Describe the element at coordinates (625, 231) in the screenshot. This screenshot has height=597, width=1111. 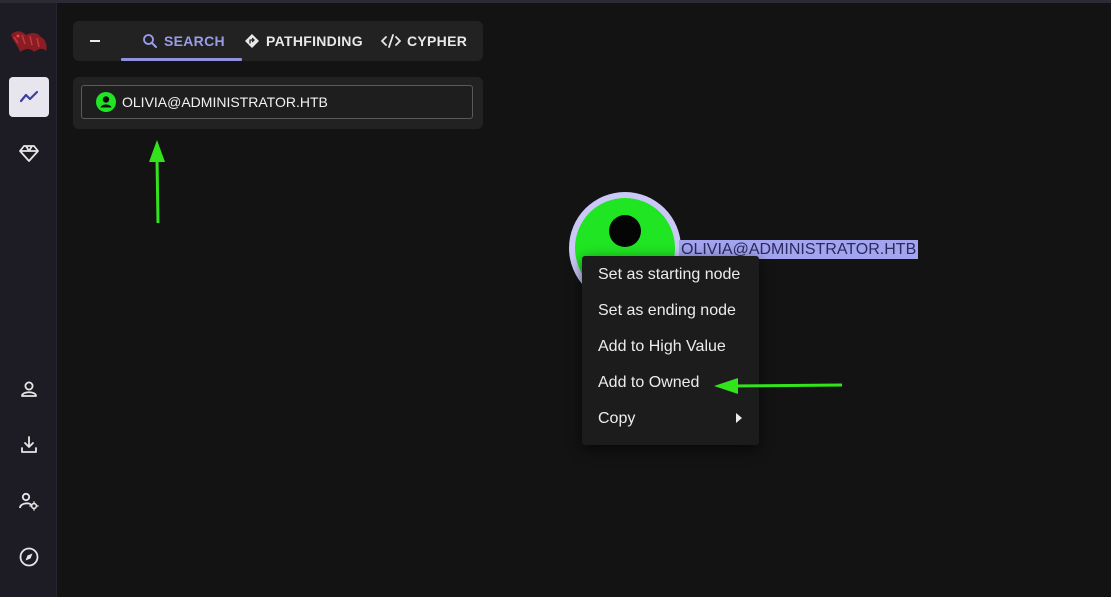
I see `user-node-icon` at that location.